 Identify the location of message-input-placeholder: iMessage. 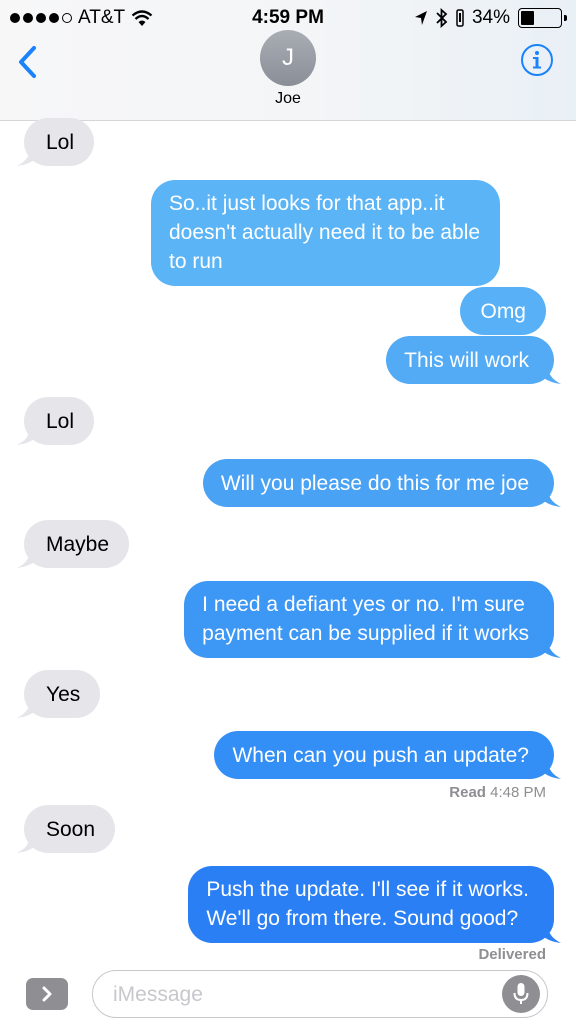
(158, 994).